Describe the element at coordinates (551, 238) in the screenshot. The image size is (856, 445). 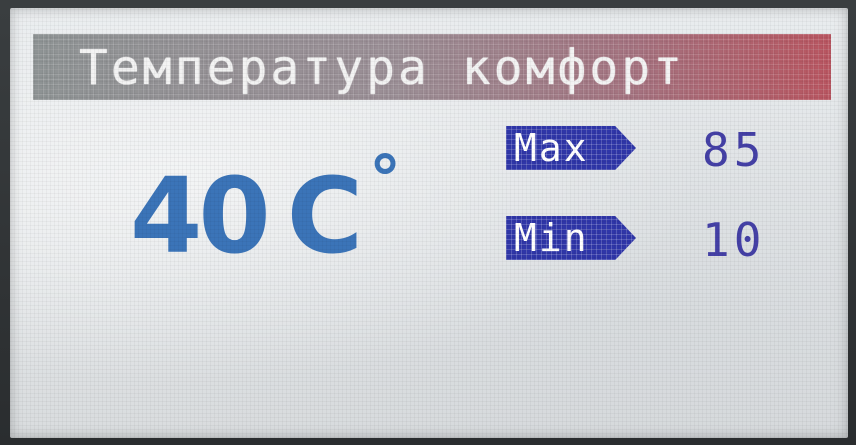
I see `min-label: Min` at that location.